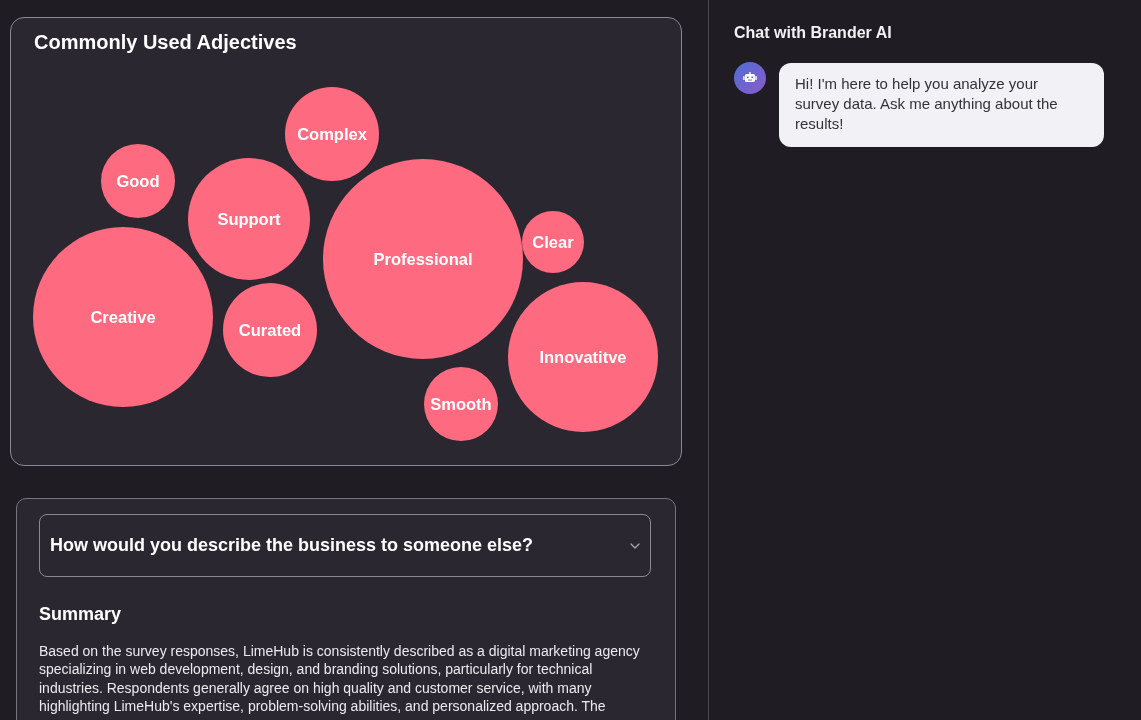  What do you see at coordinates (635, 545) in the screenshot?
I see `chevron-down-icon` at bounding box center [635, 545].